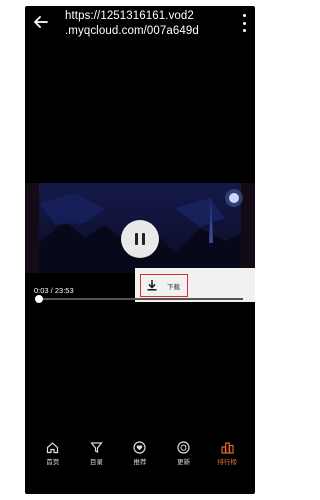 This screenshot has width=320, height=500. I want to click on download-icon, so click(152, 286).